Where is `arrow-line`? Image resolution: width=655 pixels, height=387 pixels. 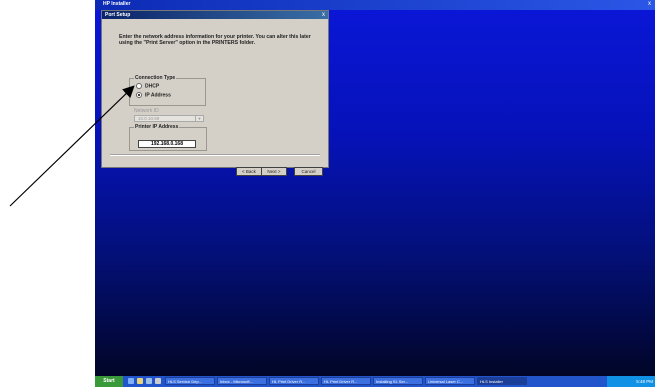
arrow-line is located at coordinates (72, 146).